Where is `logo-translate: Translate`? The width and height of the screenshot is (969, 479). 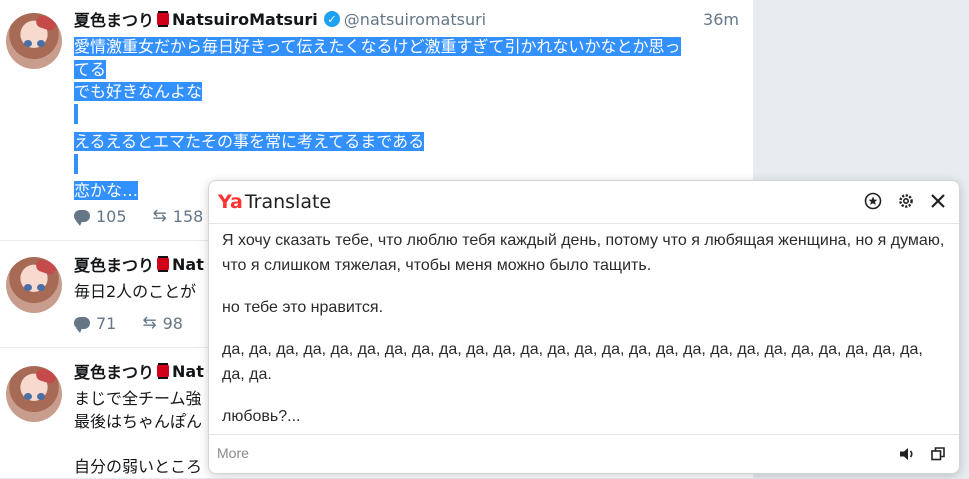 logo-translate: Translate is located at coordinates (288, 202).